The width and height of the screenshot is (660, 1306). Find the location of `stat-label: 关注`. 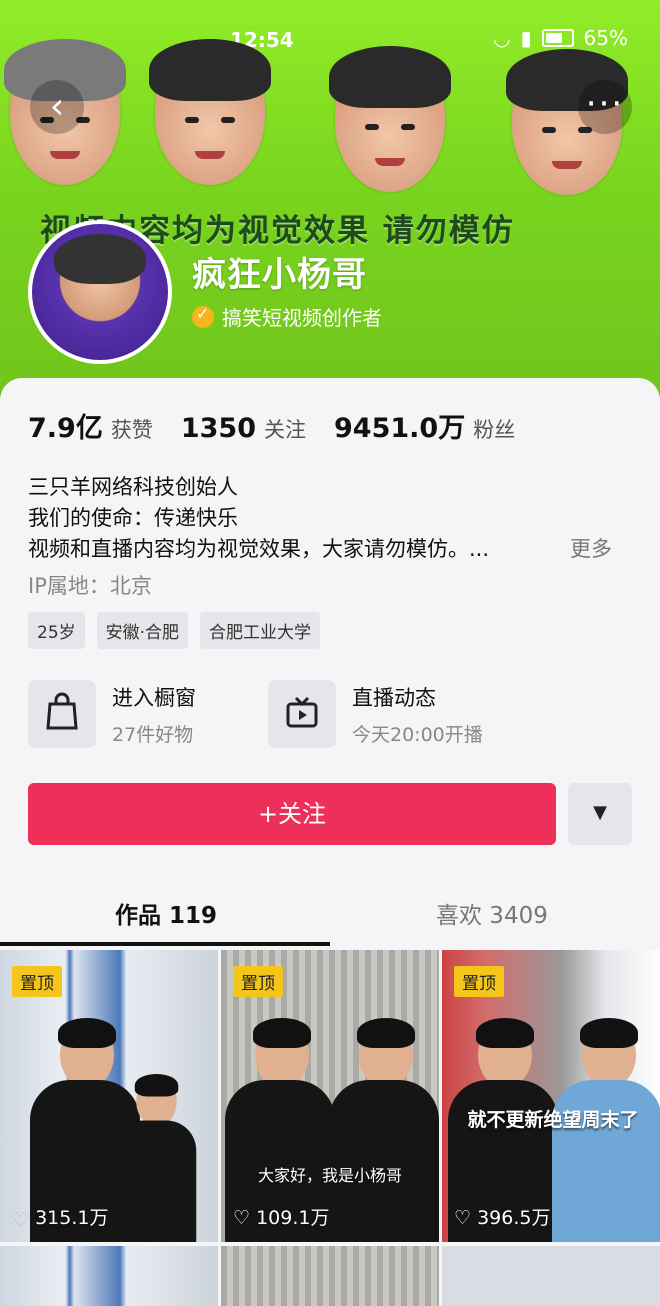

stat-label: 关注 is located at coordinates (285, 430).